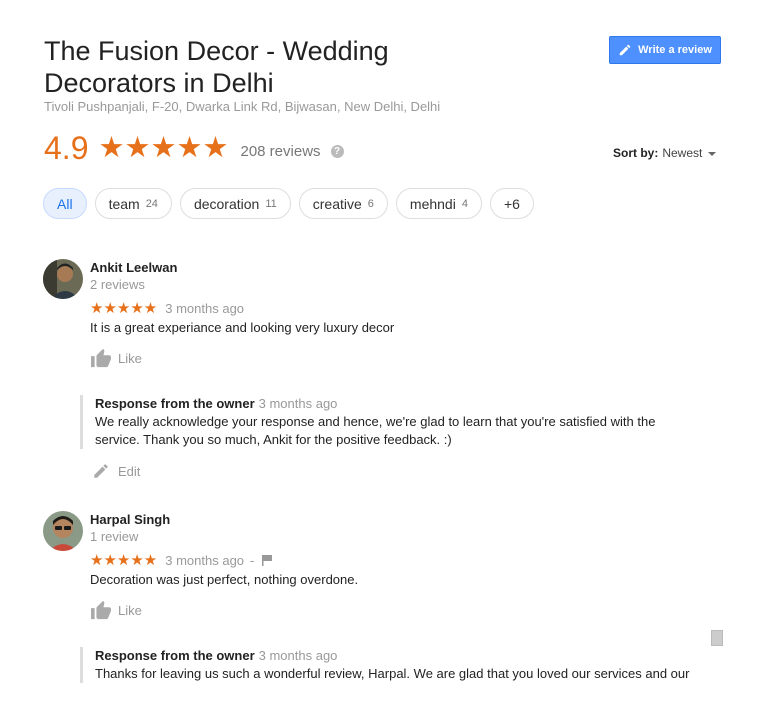 The width and height of the screenshot is (765, 720). What do you see at coordinates (712, 153) in the screenshot?
I see `chevron-down-icon` at bounding box center [712, 153].